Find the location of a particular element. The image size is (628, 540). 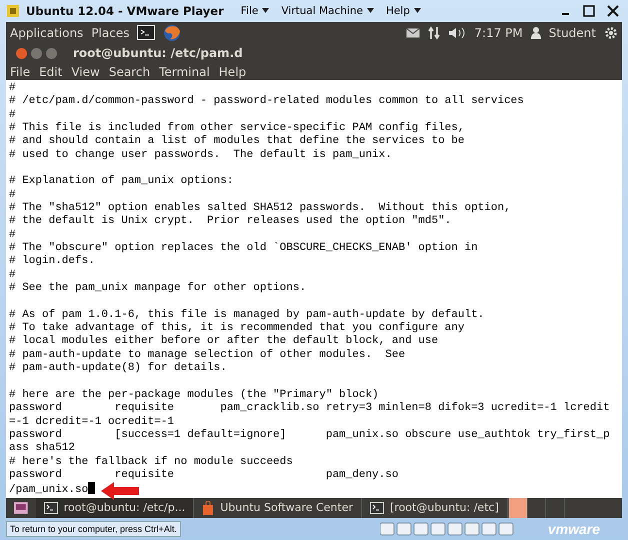

terminal-line: # The "obscure" option replaces the old `OBSCURE_CHECKS_ENAB' option in is located at coordinates (244, 248).